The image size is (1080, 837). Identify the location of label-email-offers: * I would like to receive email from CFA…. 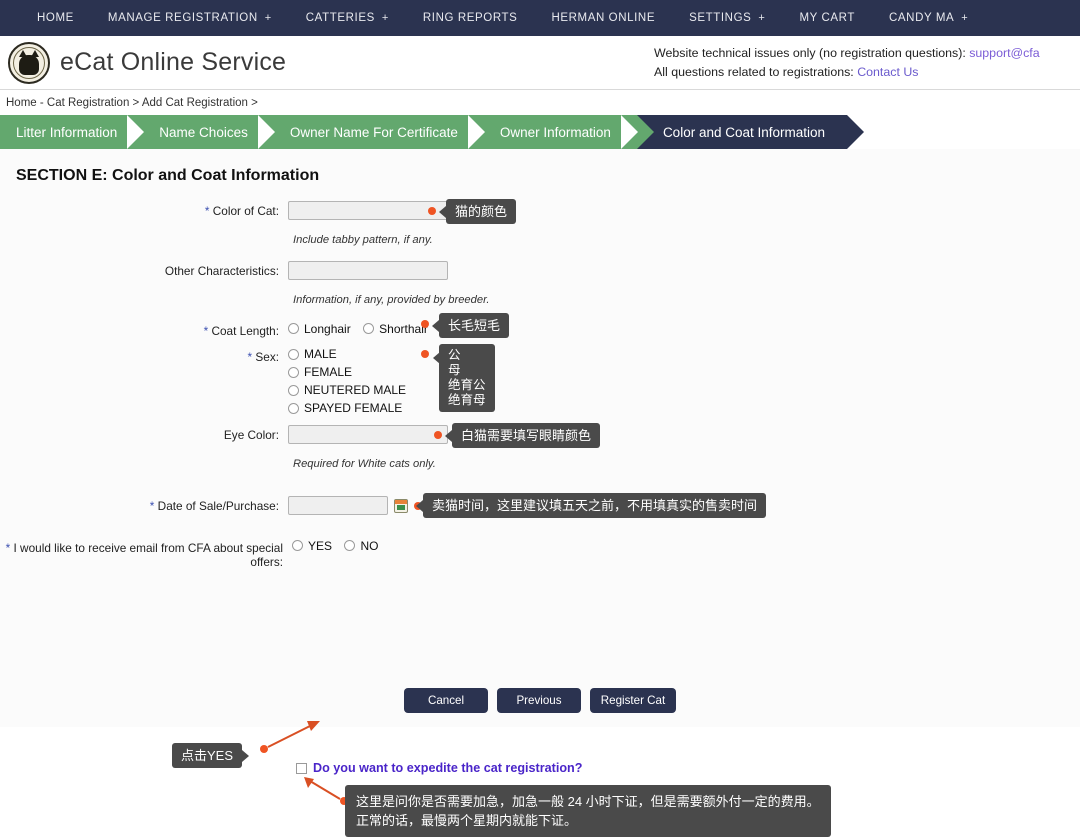
(146, 553).